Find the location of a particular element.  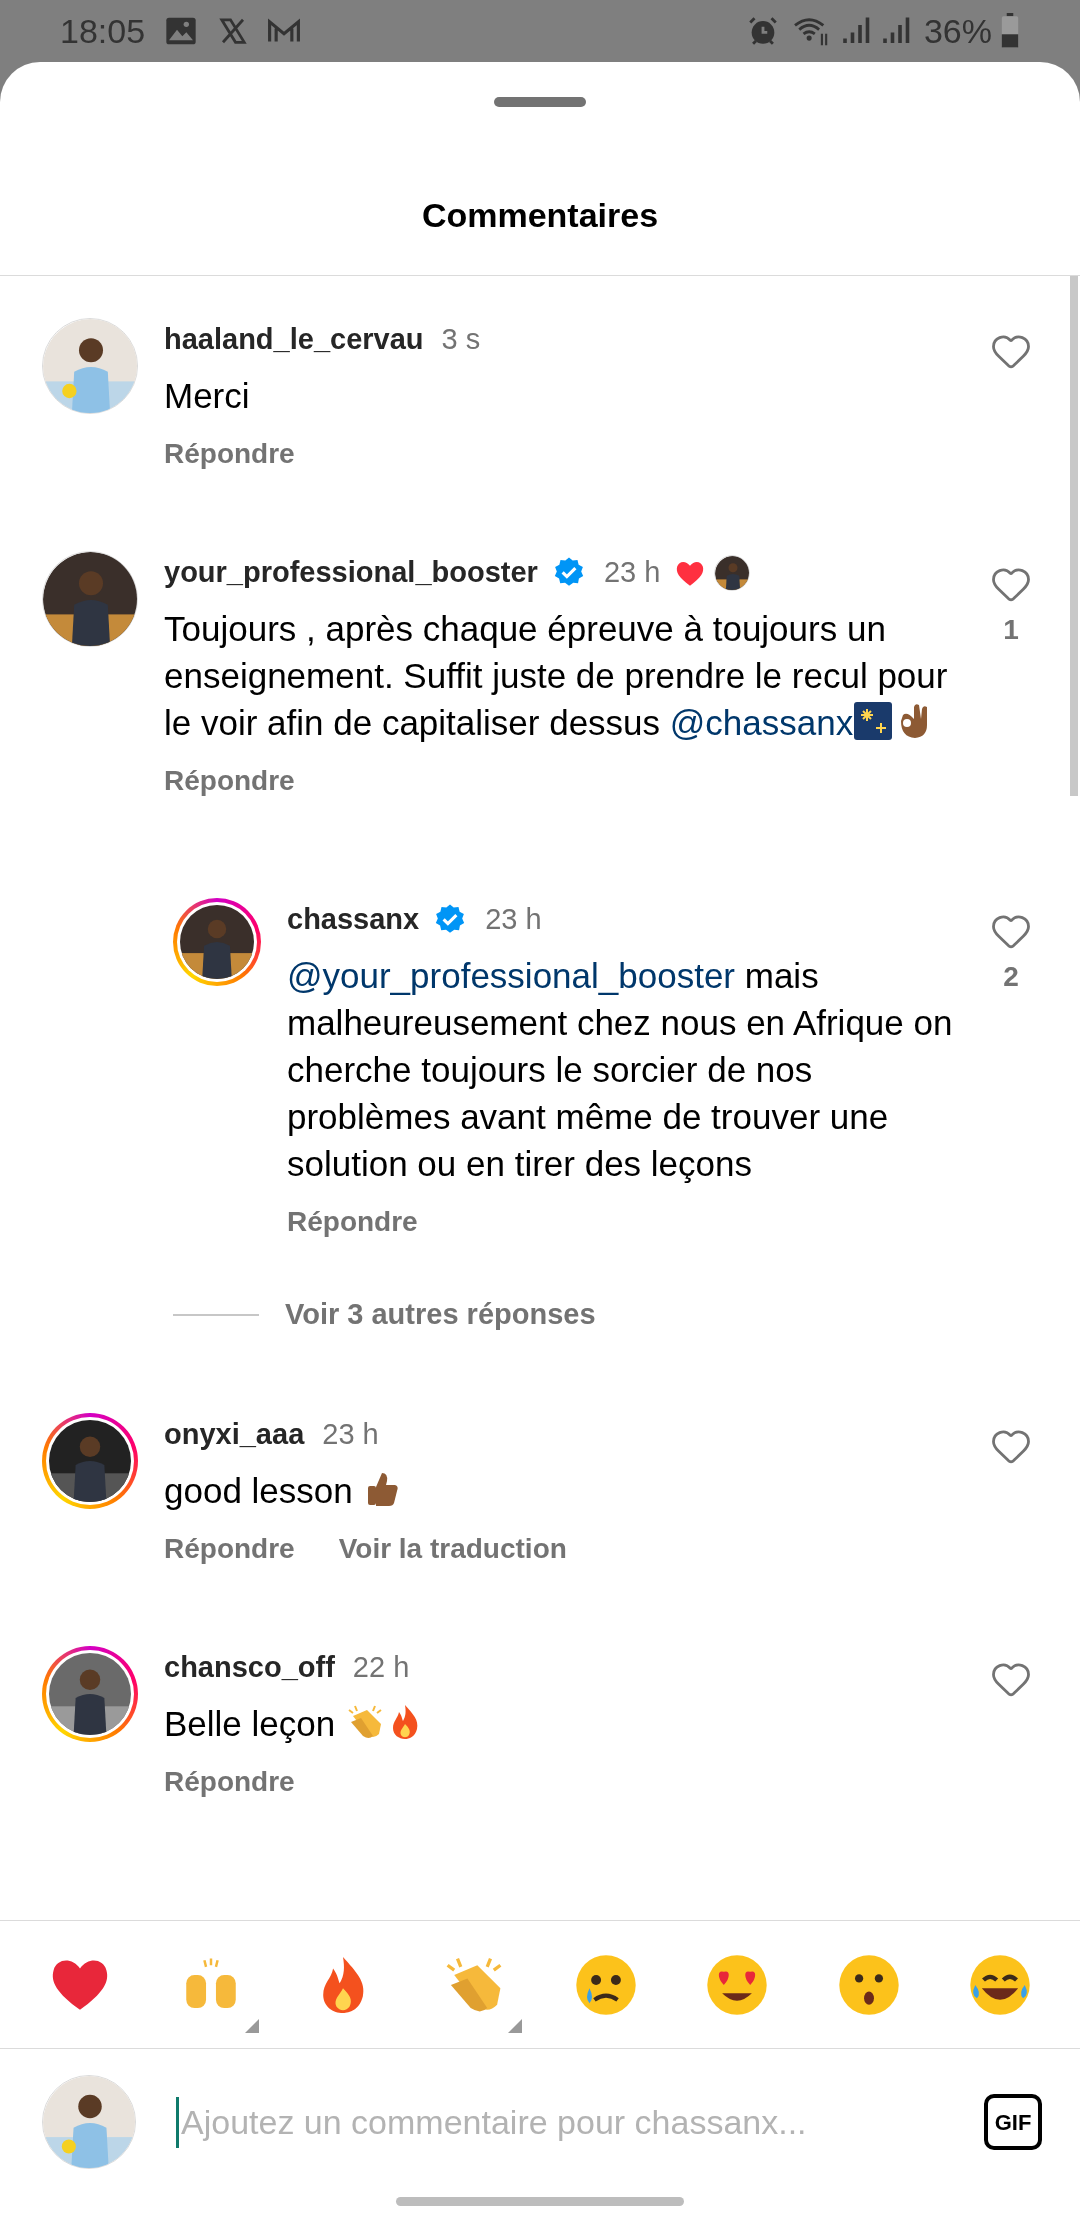

comment-text: Merci is located at coordinates (207, 396).